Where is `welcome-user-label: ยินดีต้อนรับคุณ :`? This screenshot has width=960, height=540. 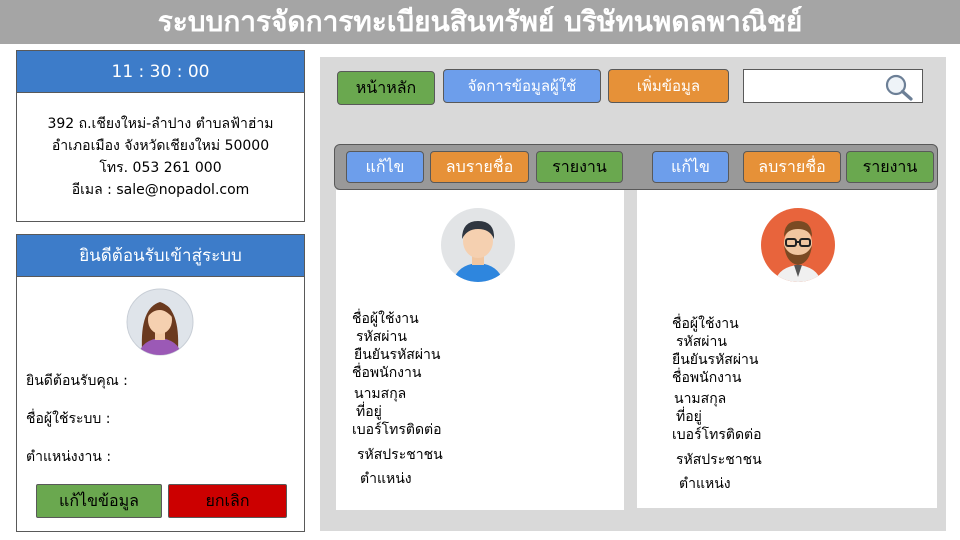
welcome-user-label: ยินดีต้อนรับคุณ : is located at coordinates (77, 381).